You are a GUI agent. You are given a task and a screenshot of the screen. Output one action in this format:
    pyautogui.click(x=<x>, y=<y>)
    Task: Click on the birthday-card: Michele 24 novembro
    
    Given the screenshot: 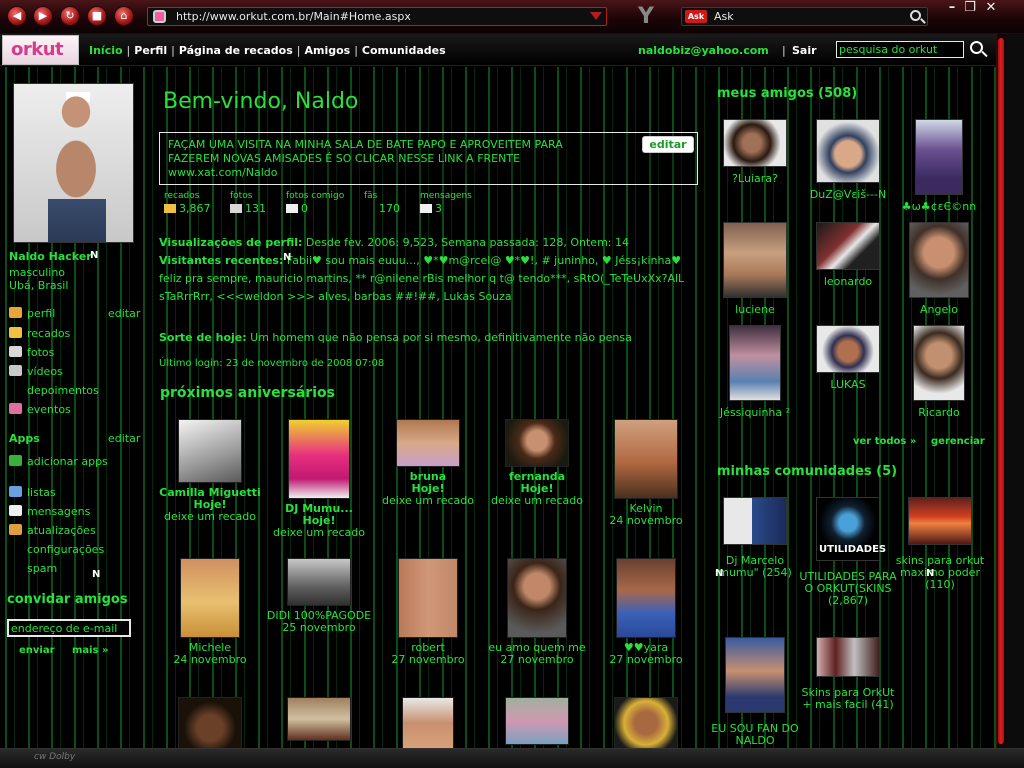 What is the action you would take?
    pyautogui.click(x=210, y=612)
    